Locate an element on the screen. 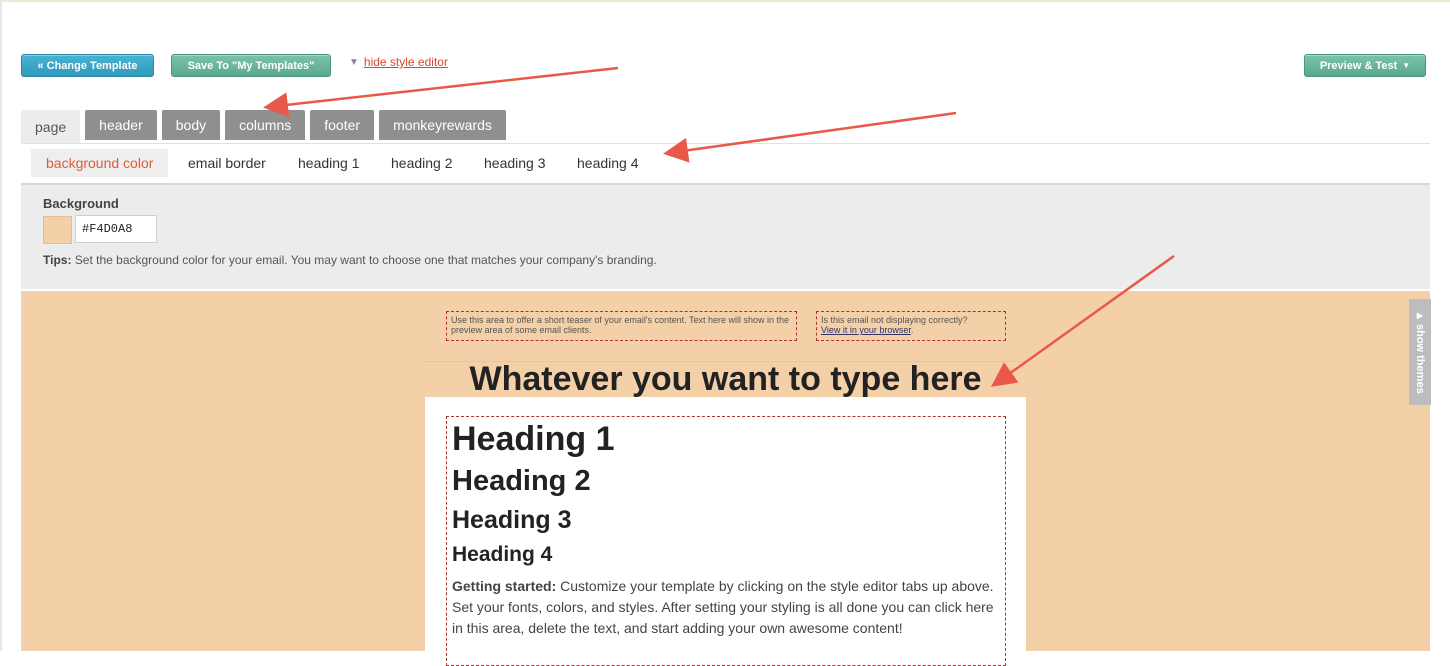 The image size is (1450, 666). heading-4: Heading 4 is located at coordinates (502, 554).